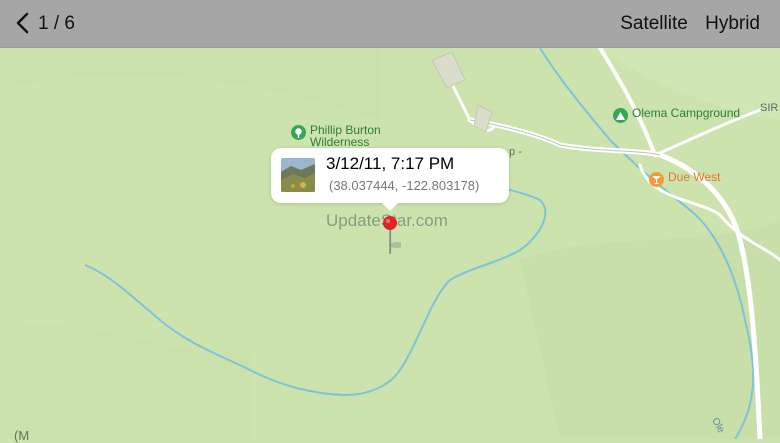 This screenshot has width=780, height=443. I want to click on map-type-selector: Satellite Hybrid, so click(684, 24).